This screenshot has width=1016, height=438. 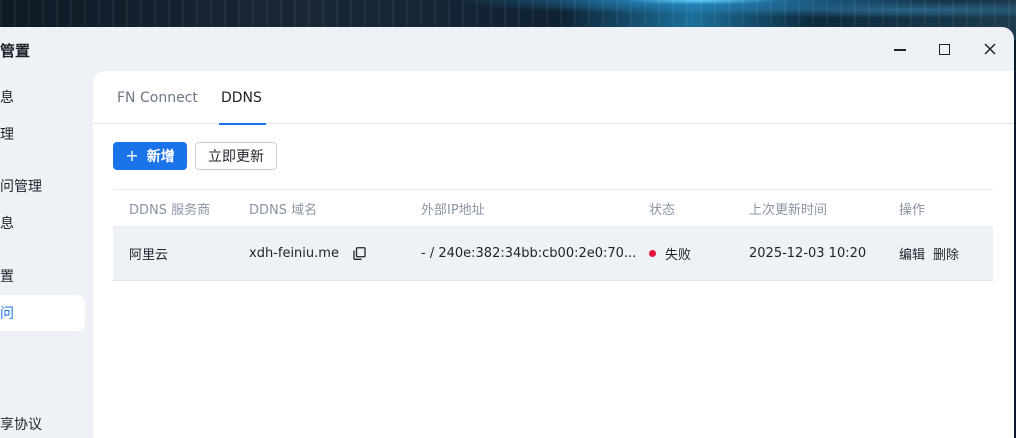 What do you see at coordinates (662, 210) in the screenshot?
I see `column-header-status: 状态` at bounding box center [662, 210].